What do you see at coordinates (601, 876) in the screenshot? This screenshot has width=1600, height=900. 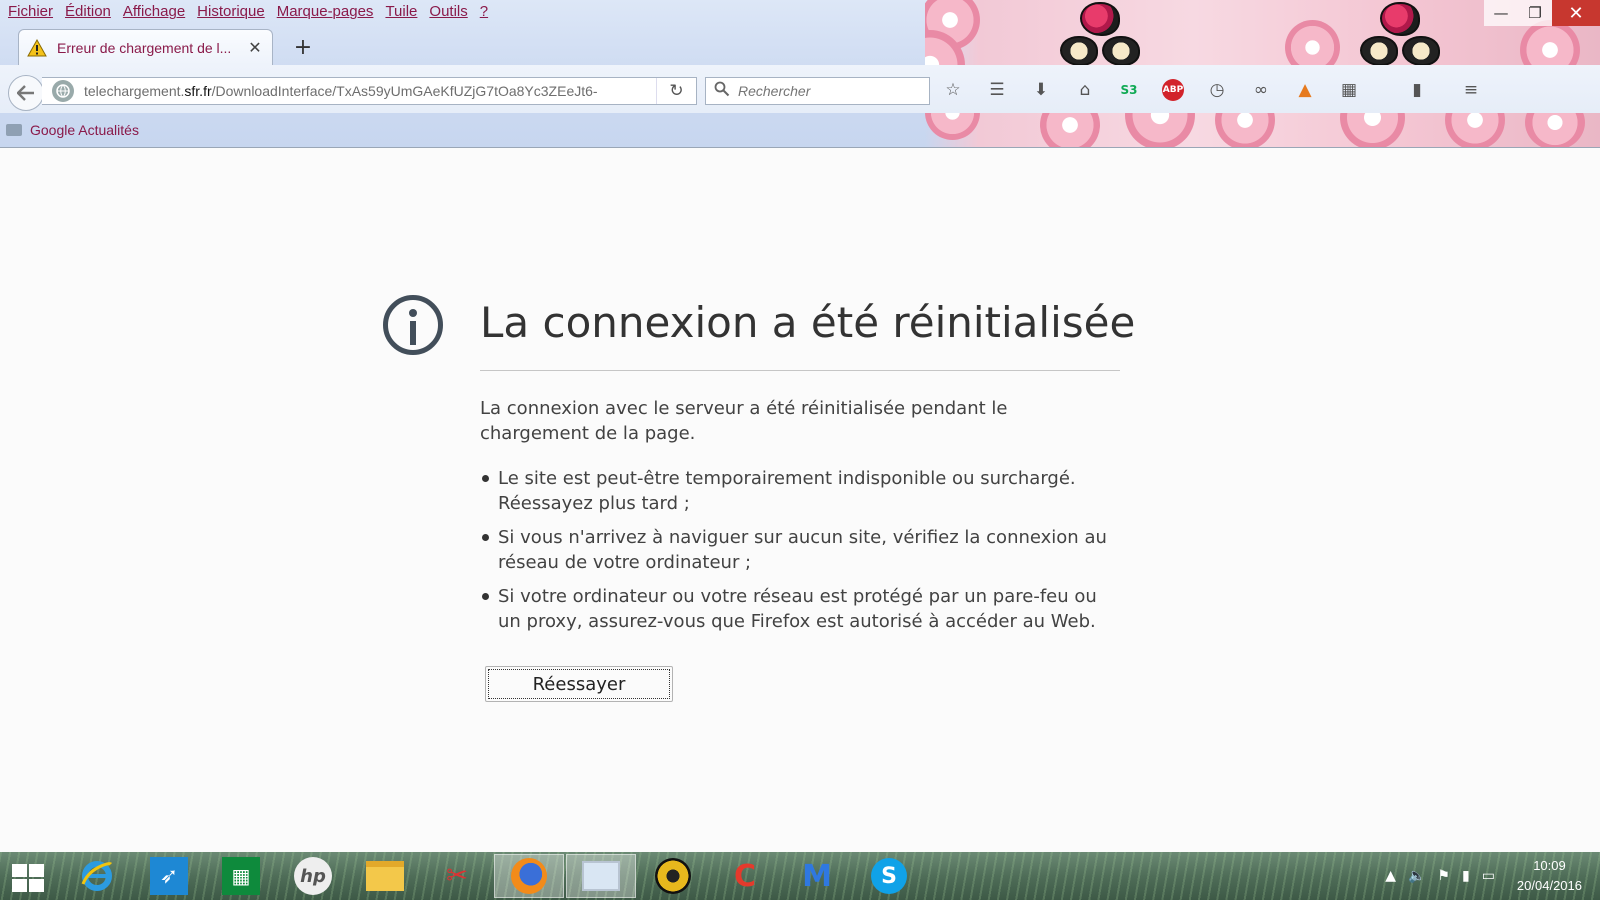 I see `photo-viewer-icon` at bounding box center [601, 876].